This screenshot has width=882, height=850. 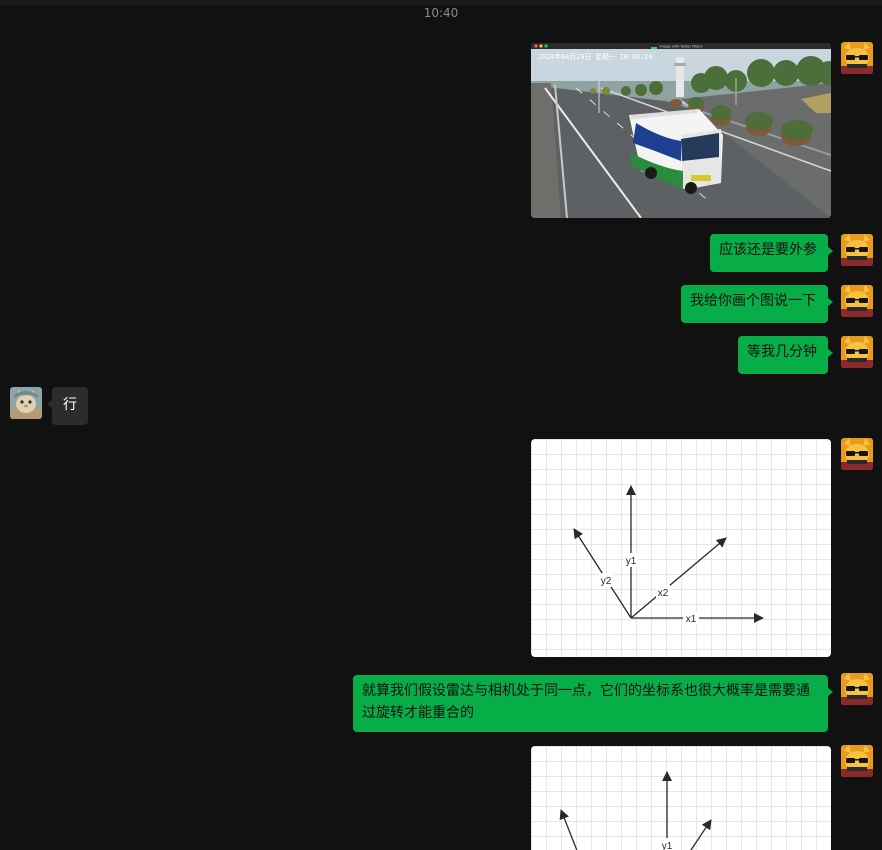 What do you see at coordinates (757, 304) in the screenshot?
I see `my-message-bubble: 我给你画个图说一下` at bounding box center [757, 304].